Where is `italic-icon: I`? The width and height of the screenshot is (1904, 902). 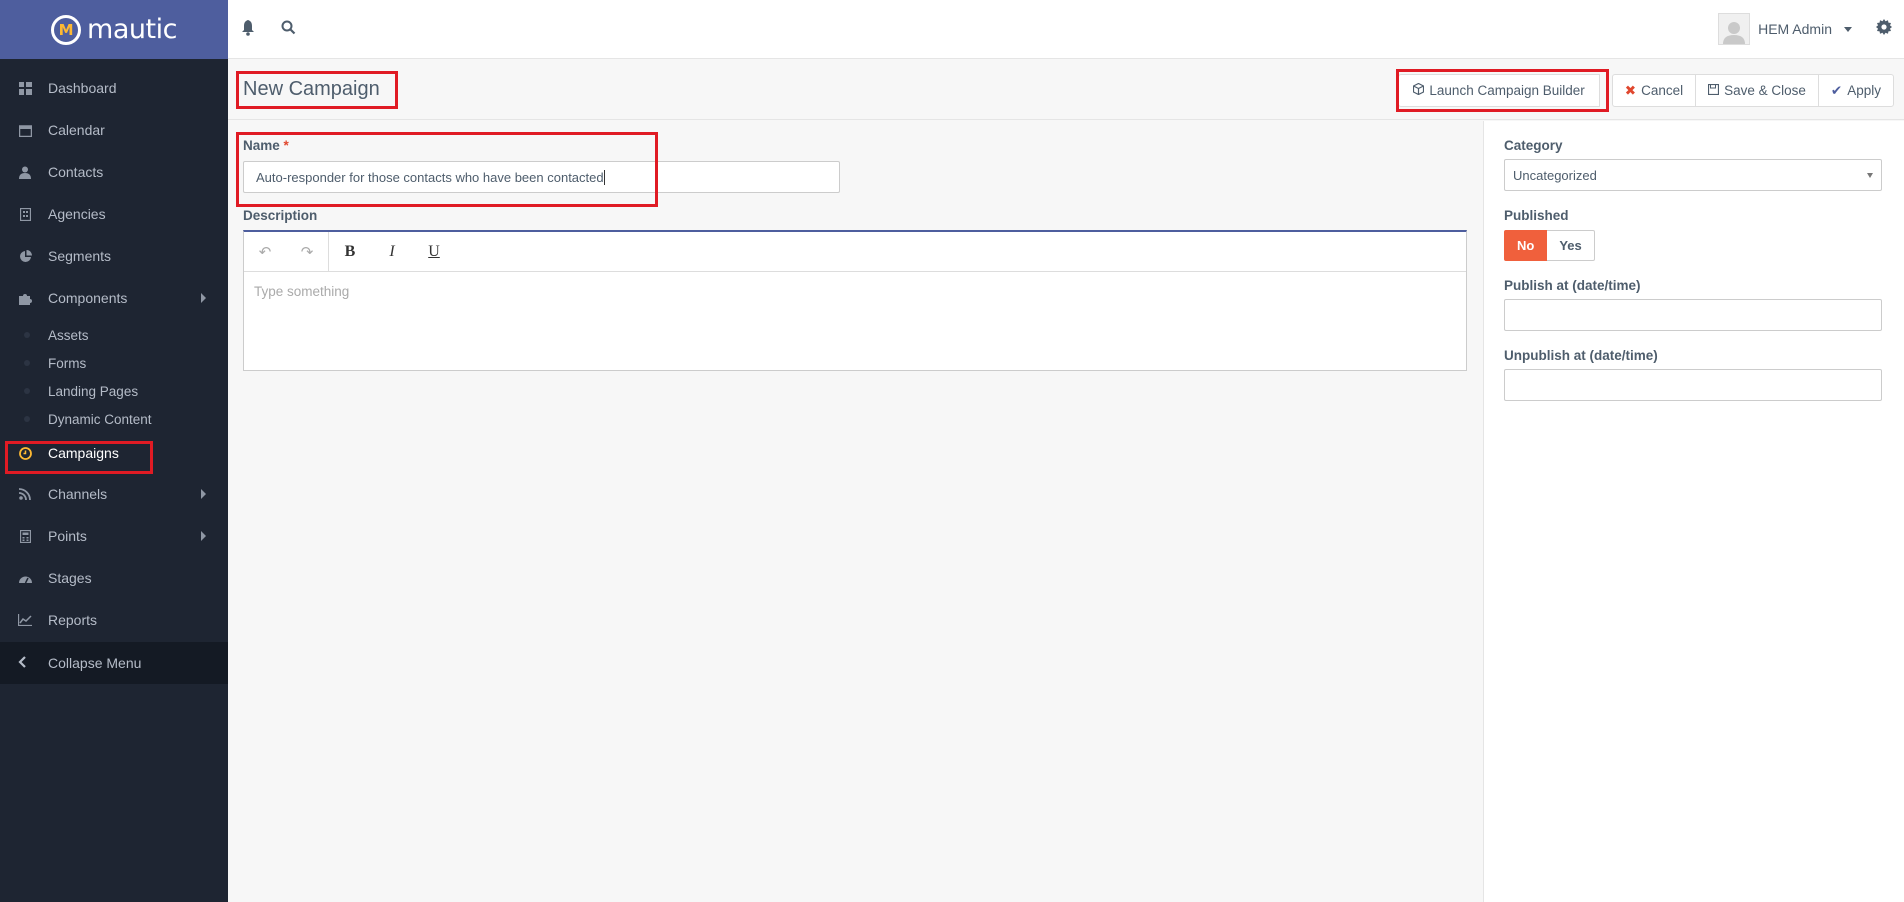 italic-icon: I is located at coordinates (392, 252).